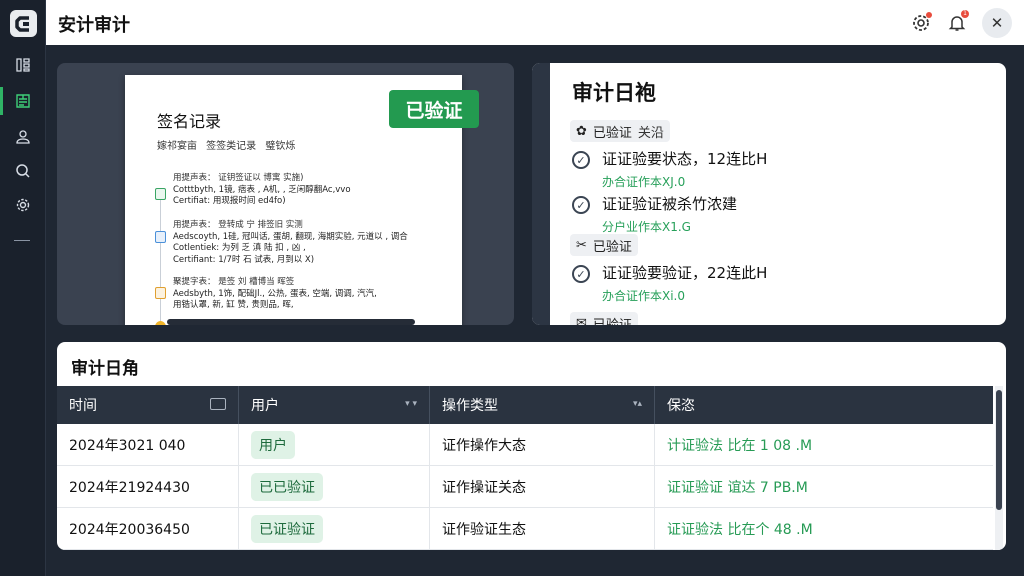 The width and height of the screenshot is (1024, 576). What do you see at coordinates (23, 23) in the screenshot?
I see `app-logo-icon` at bounding box center [23, 23].